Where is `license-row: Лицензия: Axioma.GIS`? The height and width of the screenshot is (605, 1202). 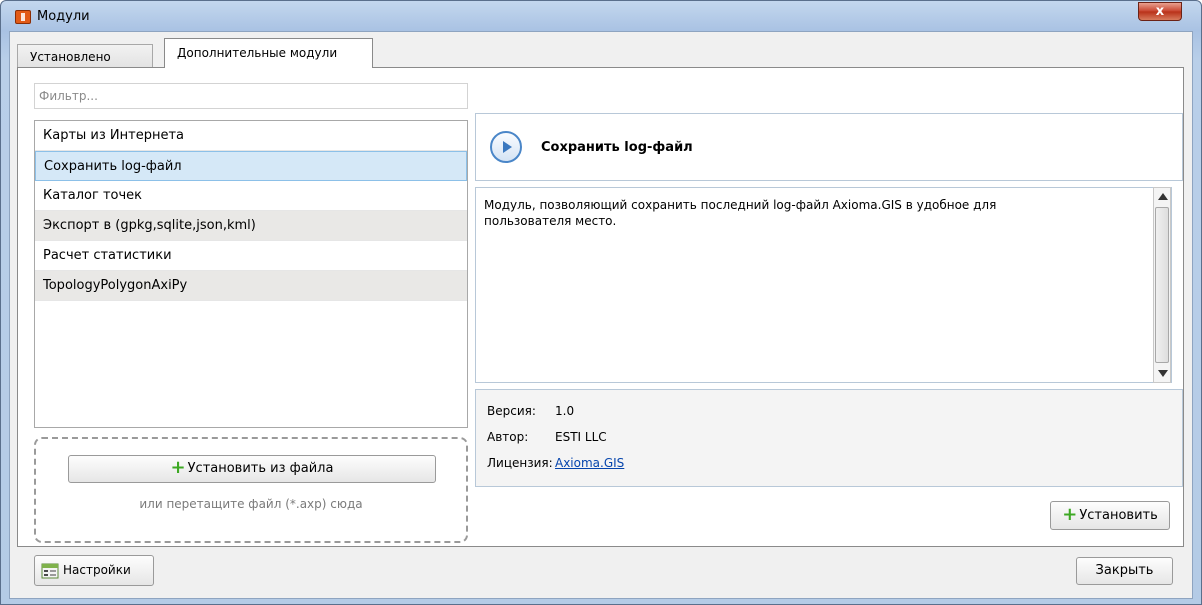
license-row: Лицензия: Axioma.GIS is located at coordinates (555, 463).